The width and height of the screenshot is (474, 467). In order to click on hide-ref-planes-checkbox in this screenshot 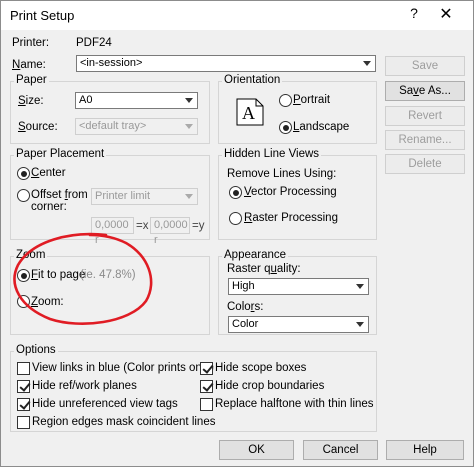, I will do `click(23, 386)`.